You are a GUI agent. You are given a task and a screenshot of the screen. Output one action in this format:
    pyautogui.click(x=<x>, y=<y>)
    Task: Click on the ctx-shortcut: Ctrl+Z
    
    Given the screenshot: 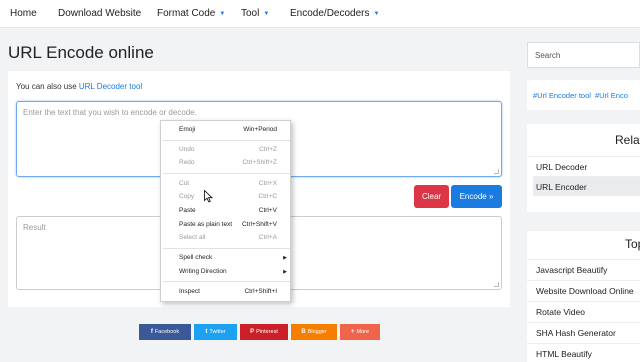 What is the action you would take?
    pyautogui.click(x=268, y=149)
    